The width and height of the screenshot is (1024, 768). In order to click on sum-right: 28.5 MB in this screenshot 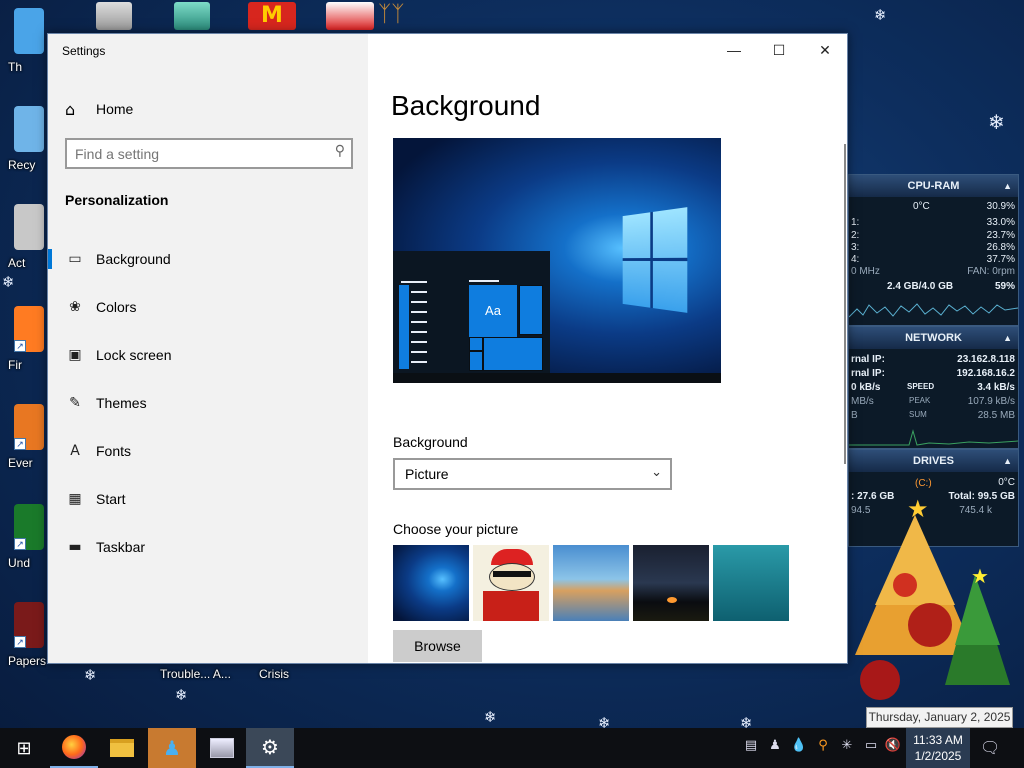, I will do `click(996, 415)`.